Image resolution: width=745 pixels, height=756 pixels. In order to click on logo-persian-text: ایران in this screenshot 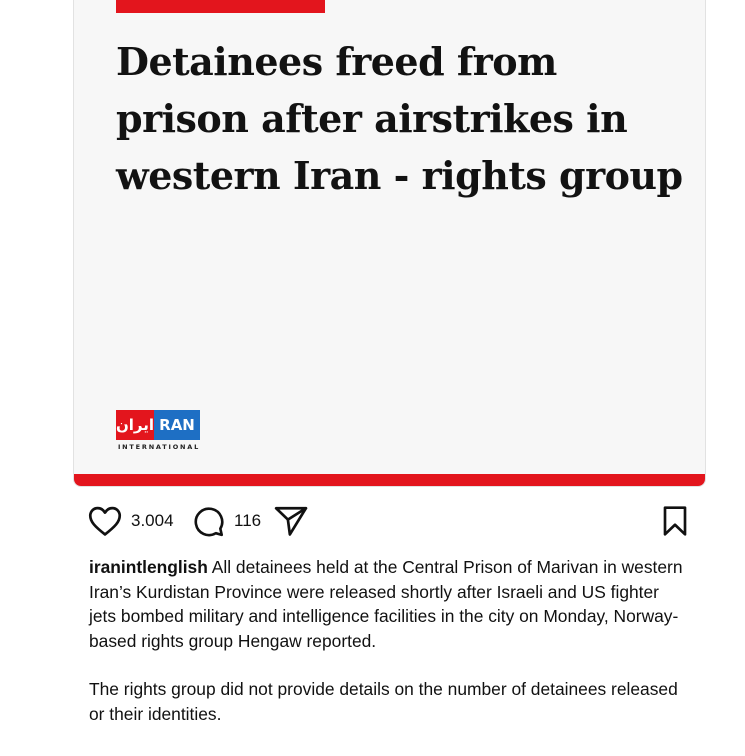, I will do `click(135, 425)`.